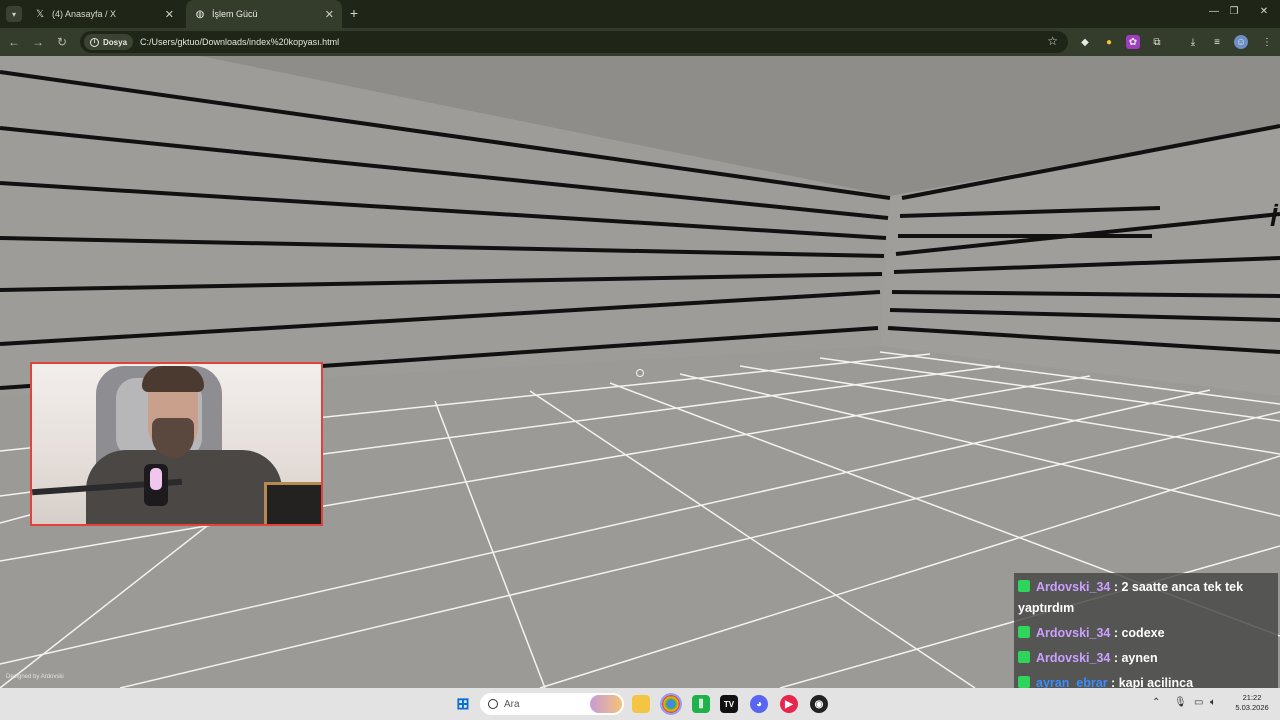 The width and height of the screenshot is (1280, 720). I want to click on chat-message: Ardovski_34 : aynen, so click(1146, 658).